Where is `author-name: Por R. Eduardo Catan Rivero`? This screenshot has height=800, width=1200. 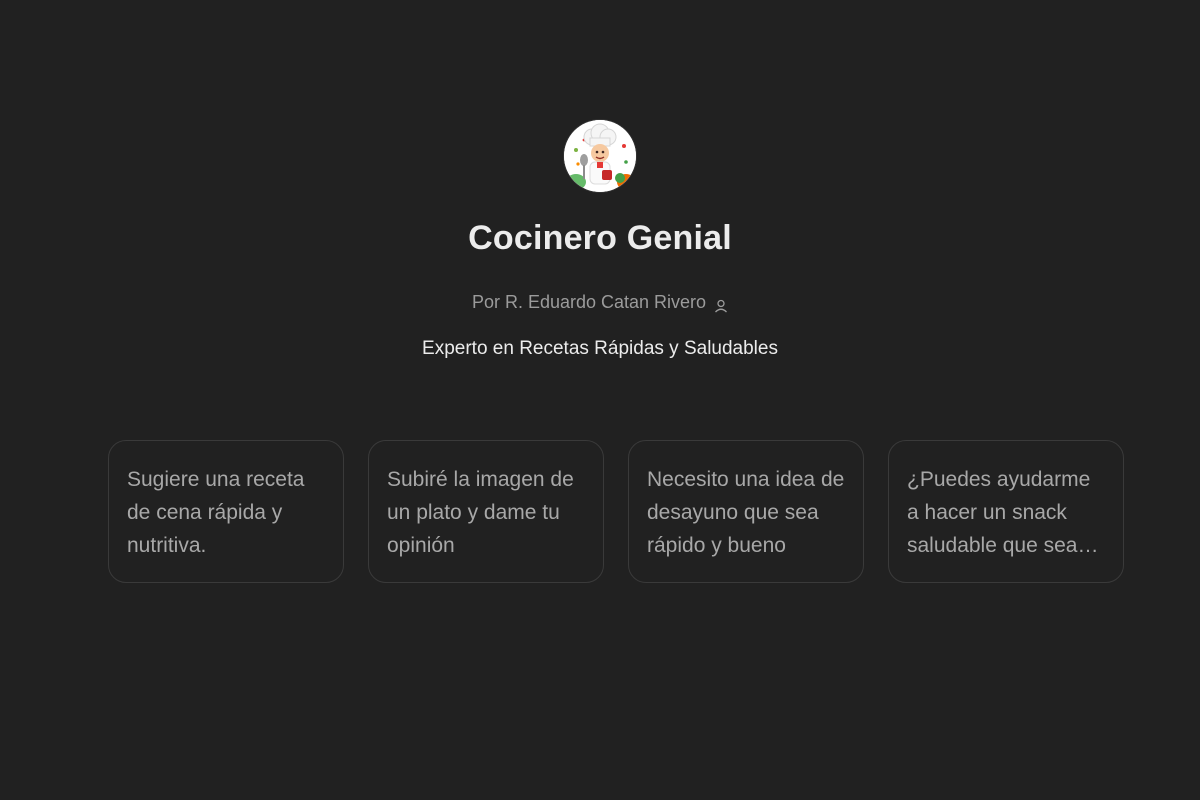 author-name: Por R. Eduardo Catan Rivero is located at coordinates (589, 302).